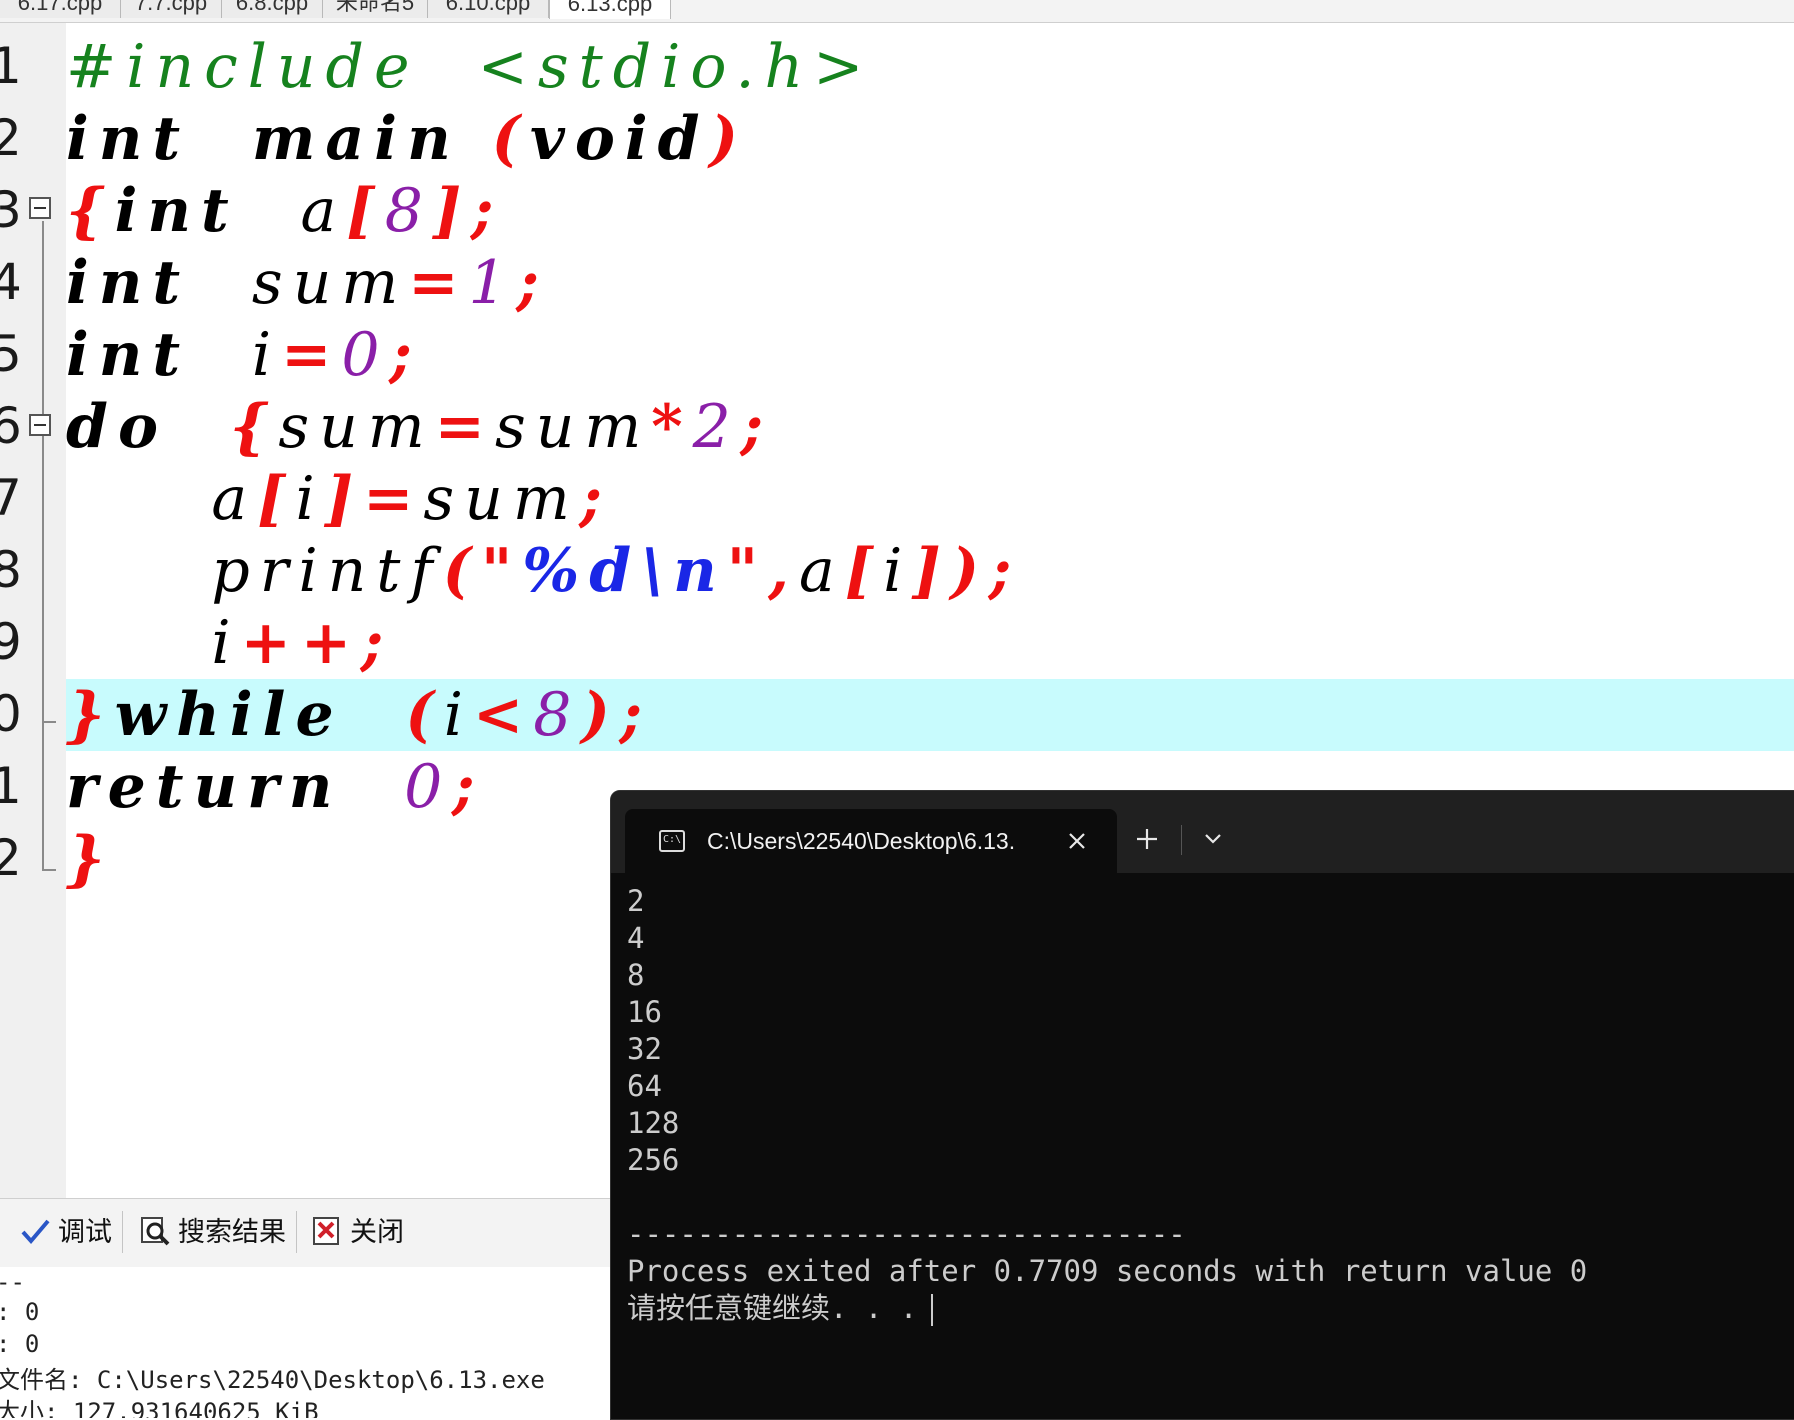 The height and width of the screenshot is (1420, 1794). What do you see at coordinates (1207, 1308) in the screenshot?
I see `prompt-line: 请按任意键继续. . .` at bounding box center [1207, 1308].